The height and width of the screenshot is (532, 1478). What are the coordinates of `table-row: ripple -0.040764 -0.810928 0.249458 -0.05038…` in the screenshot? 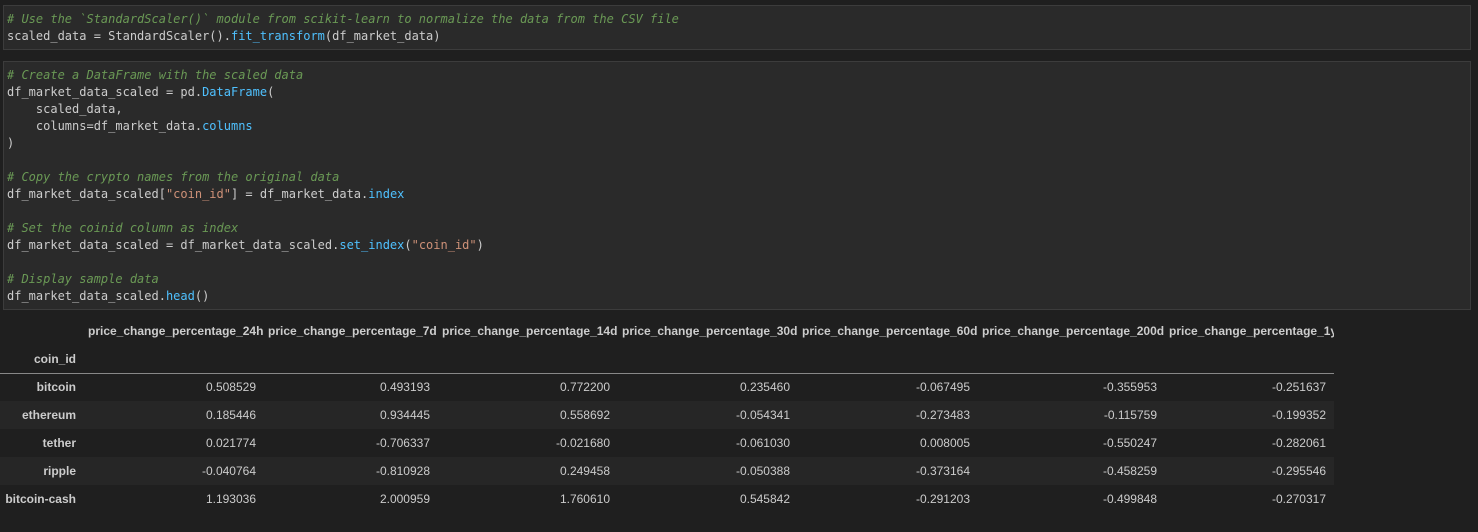 It's located at (667, 471).